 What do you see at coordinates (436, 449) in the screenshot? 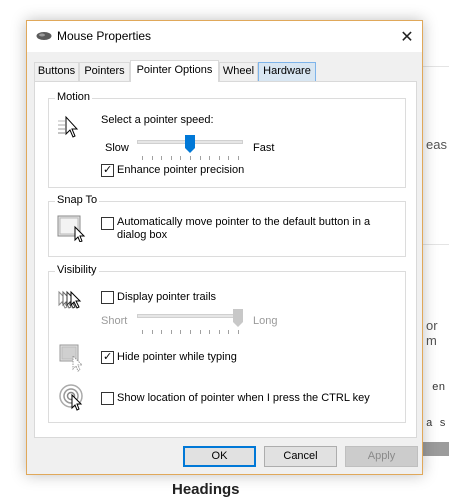
I see `bg-scrollbar` at bounding box center [436, 449].